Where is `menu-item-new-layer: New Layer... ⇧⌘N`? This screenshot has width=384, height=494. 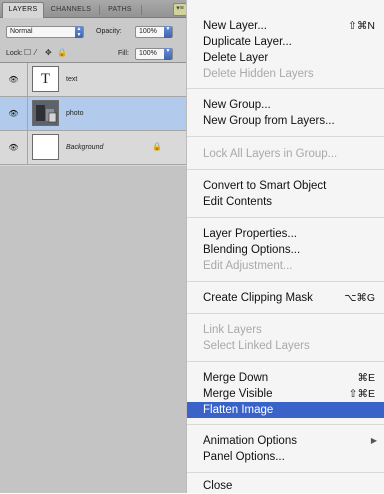 menu-item-new-layer: New Layer... ⇧⌘N is located at coordinates (285, 26).